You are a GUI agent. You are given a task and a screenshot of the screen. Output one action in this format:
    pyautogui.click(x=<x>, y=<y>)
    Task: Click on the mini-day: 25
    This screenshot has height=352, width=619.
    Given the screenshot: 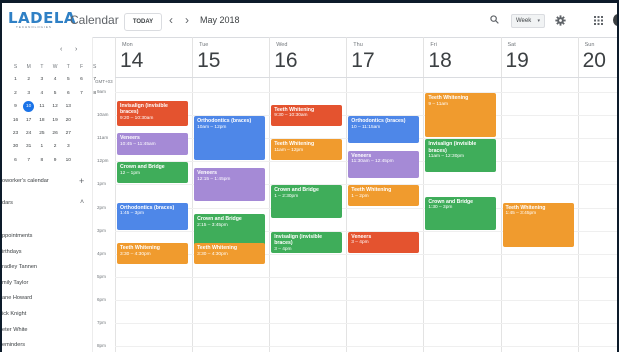 What is the action you would take?
    pyautogui.click(x=41, y=133)
    